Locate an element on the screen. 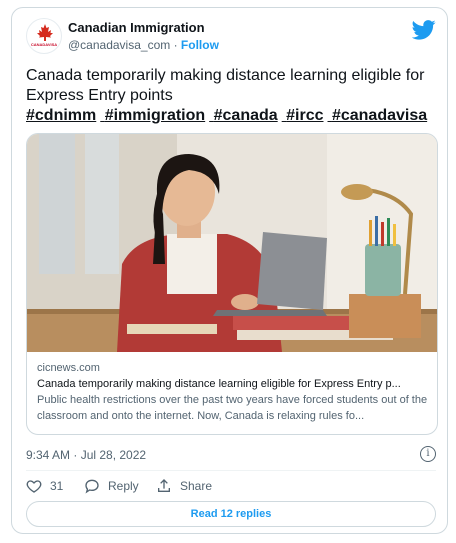 Image resolution: width=456 pixels, height=543 pixels. share-button: Share is located at coordinates (184, 486).